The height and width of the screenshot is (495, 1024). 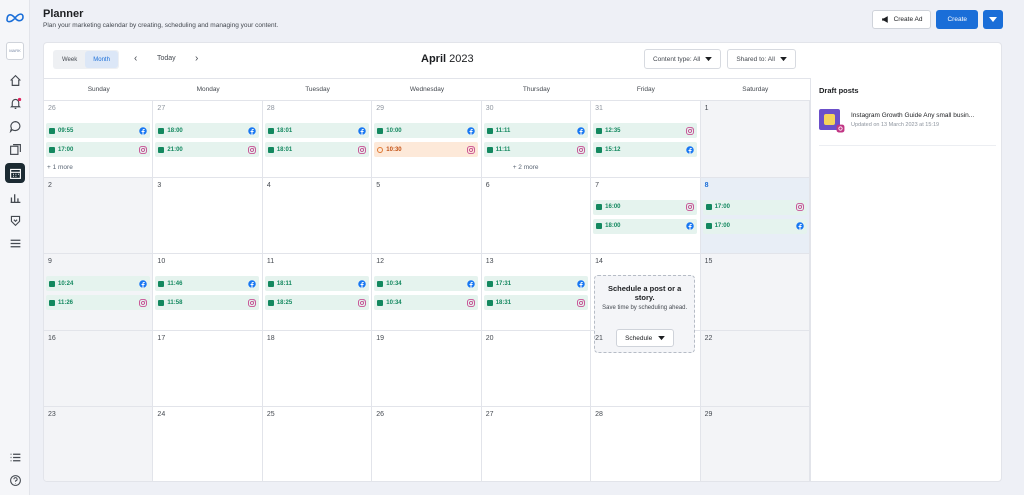 I want to click on calendar-day-cell: 24, so click(x=208, y=444).